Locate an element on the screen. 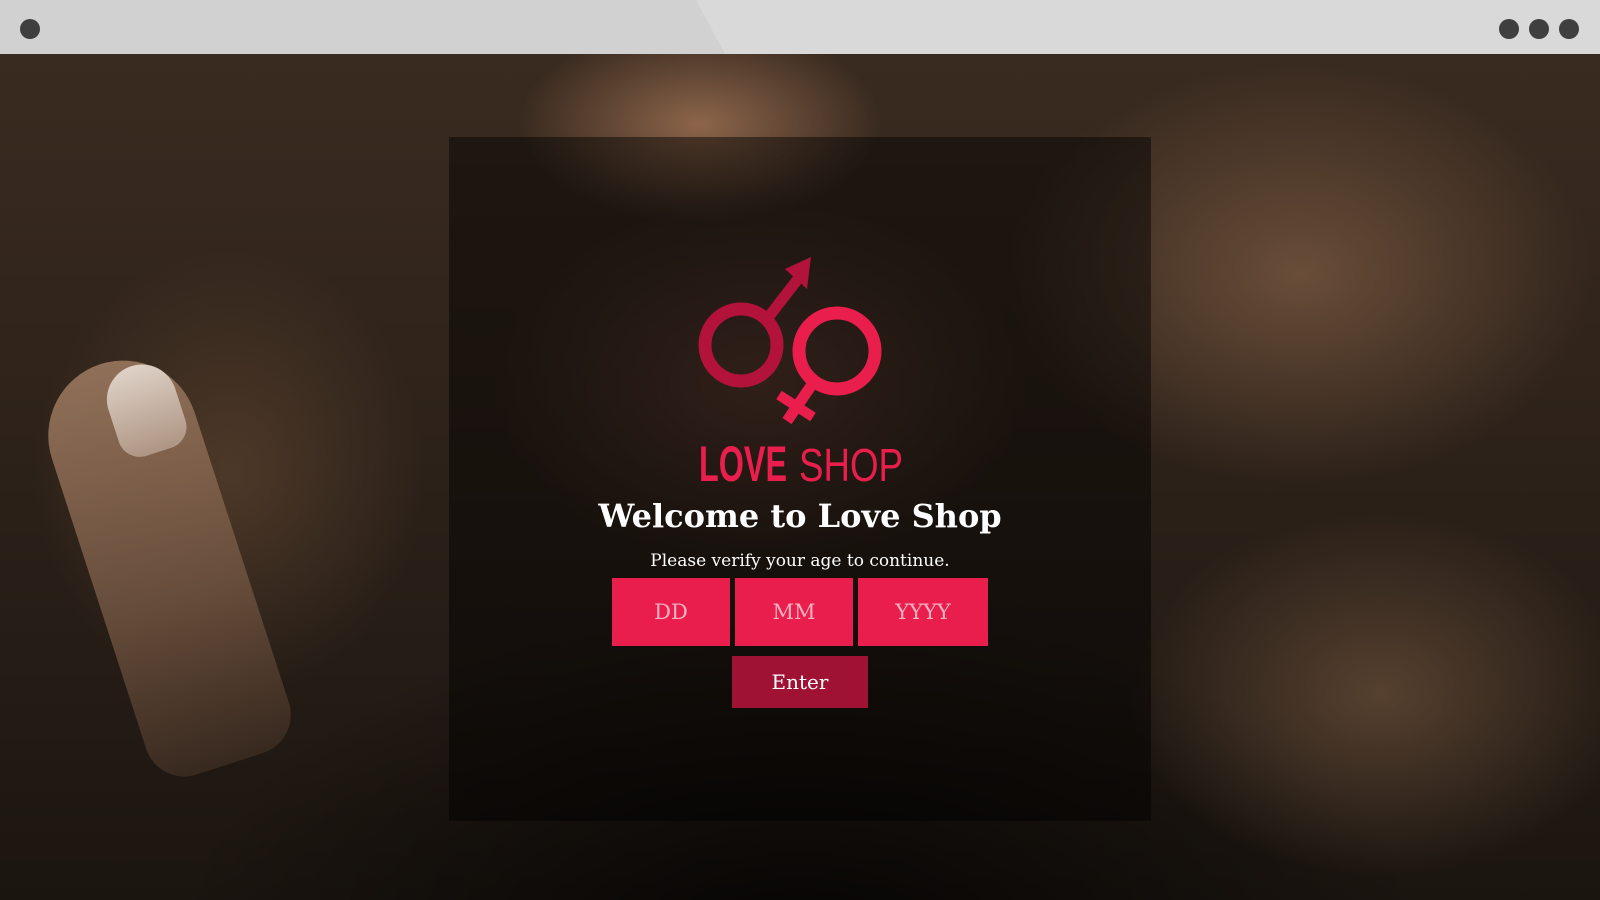  browser-tab is located at coordinates (362, 27).